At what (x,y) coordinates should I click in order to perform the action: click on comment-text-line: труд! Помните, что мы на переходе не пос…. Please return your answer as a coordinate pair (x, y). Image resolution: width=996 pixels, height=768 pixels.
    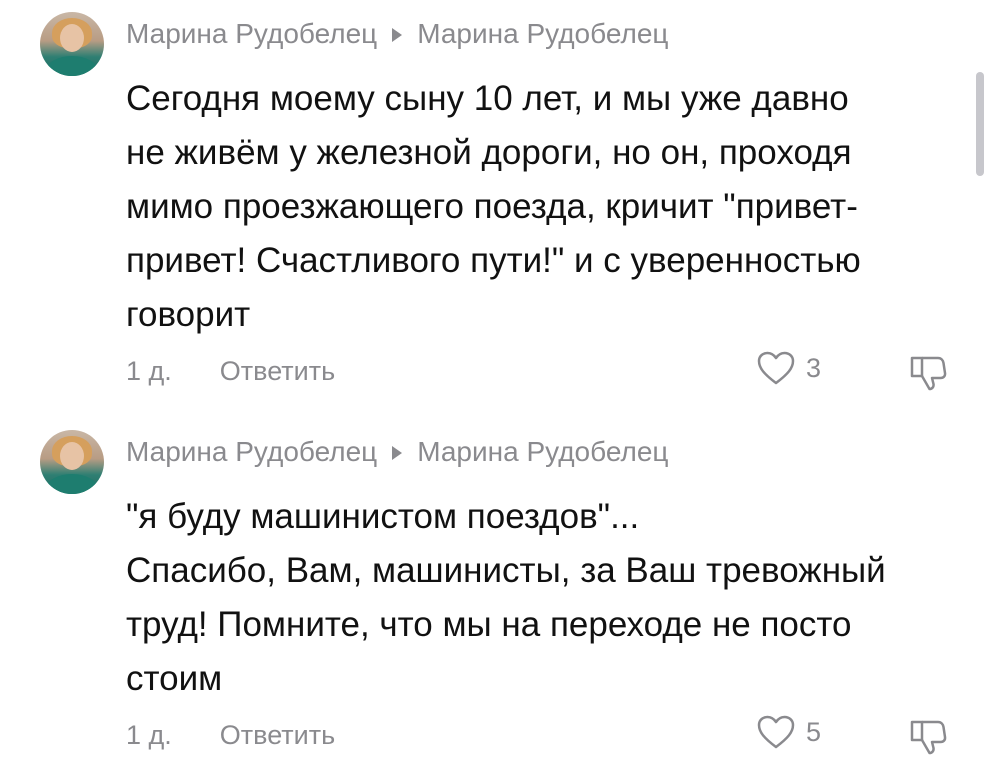
    Looking at the image, I should click on (489, 624).